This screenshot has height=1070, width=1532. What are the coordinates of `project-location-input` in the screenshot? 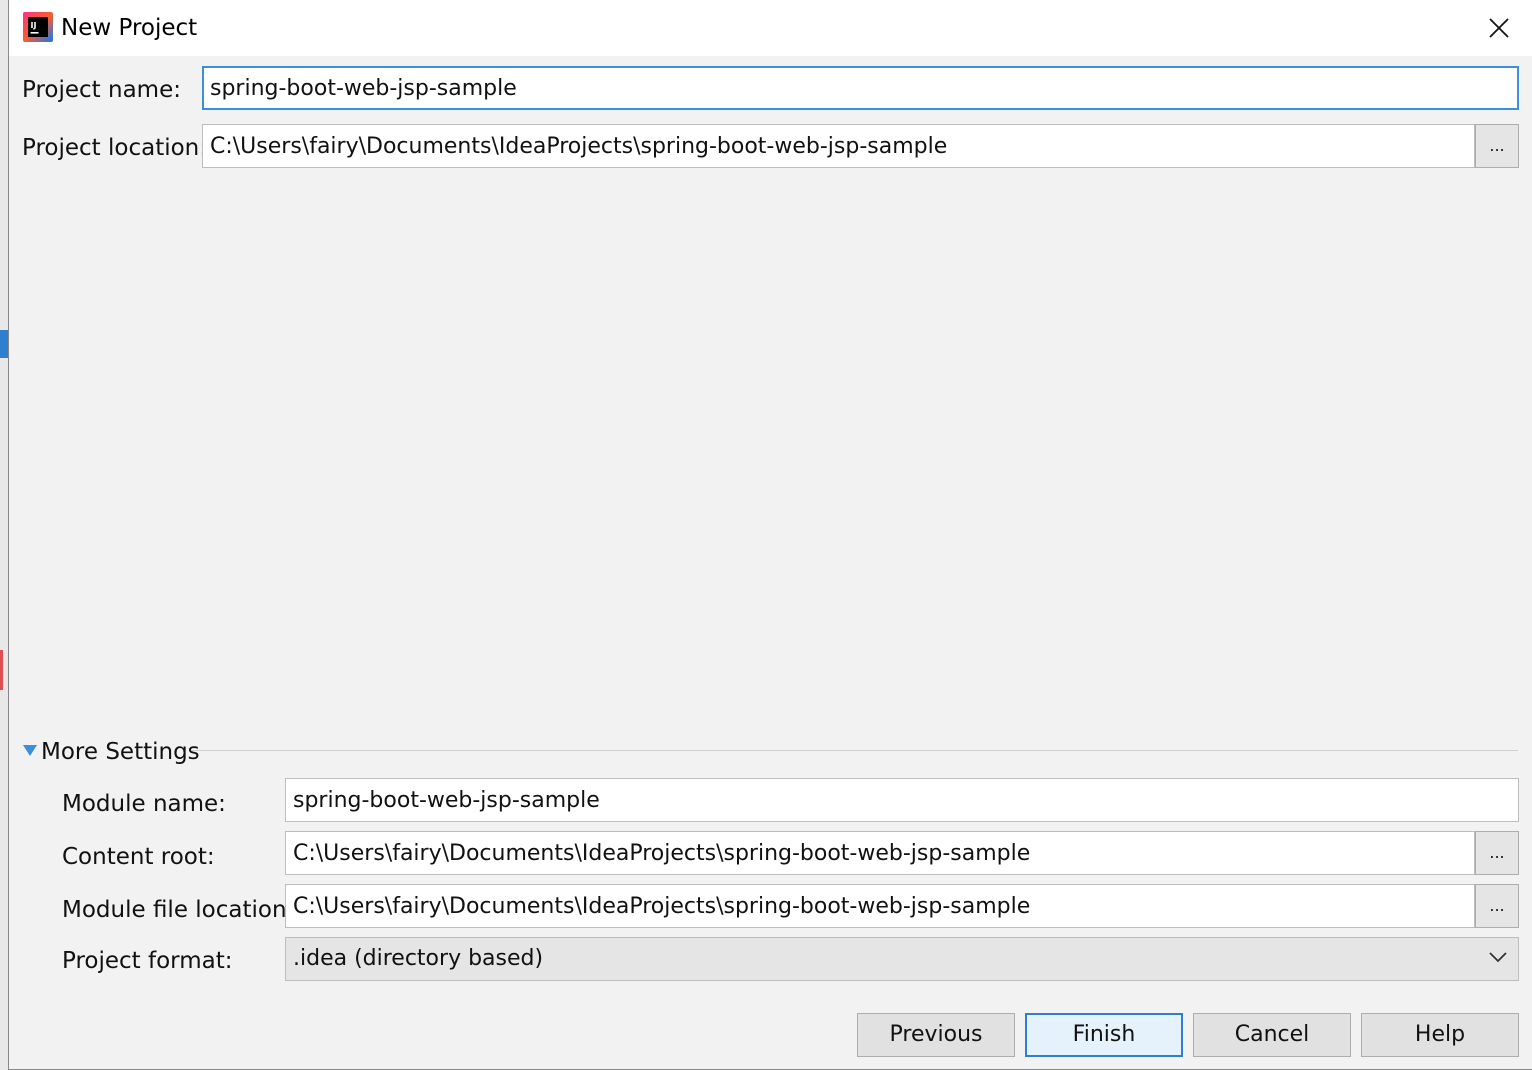 It's located at (838, 146).